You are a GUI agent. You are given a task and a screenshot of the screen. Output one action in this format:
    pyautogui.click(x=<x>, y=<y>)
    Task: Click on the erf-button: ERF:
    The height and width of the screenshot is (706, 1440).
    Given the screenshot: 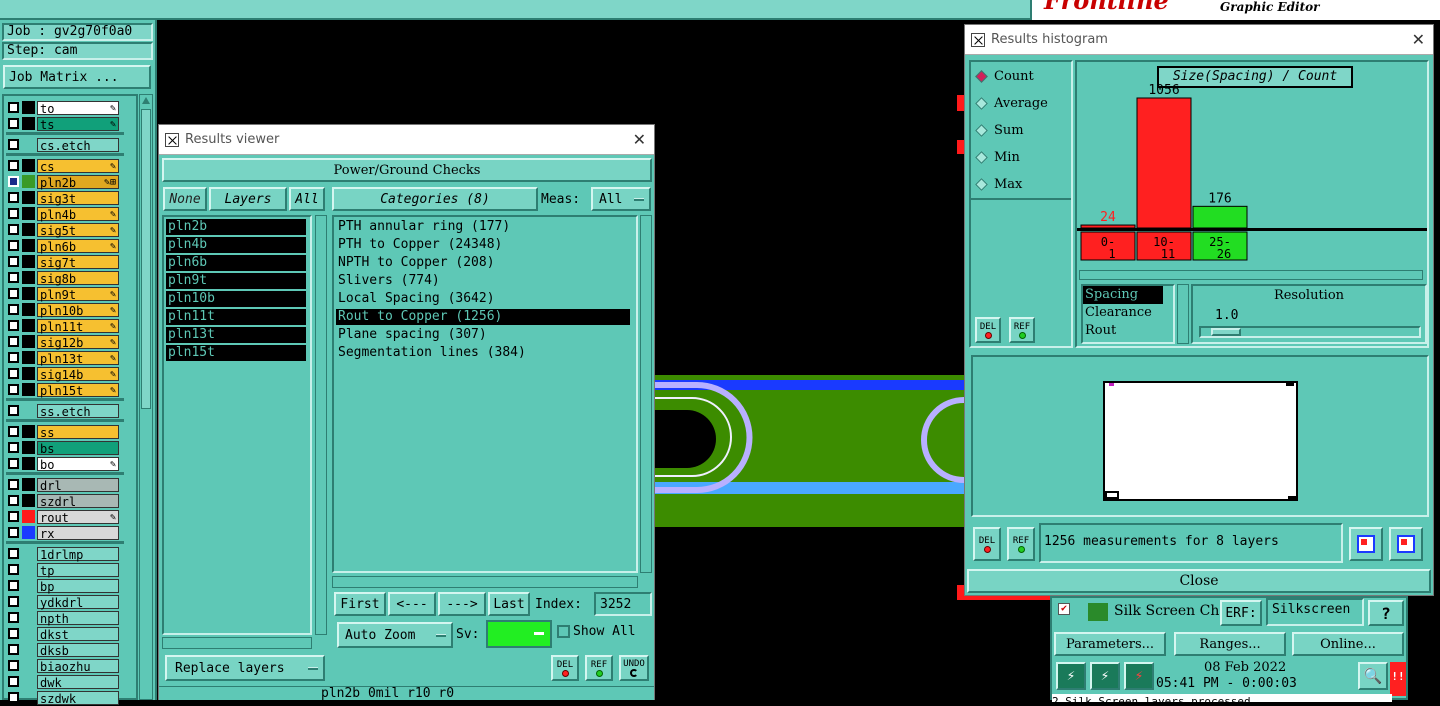 What is the action you would take?
    pyautogui.click(x=1241, y=613)
    